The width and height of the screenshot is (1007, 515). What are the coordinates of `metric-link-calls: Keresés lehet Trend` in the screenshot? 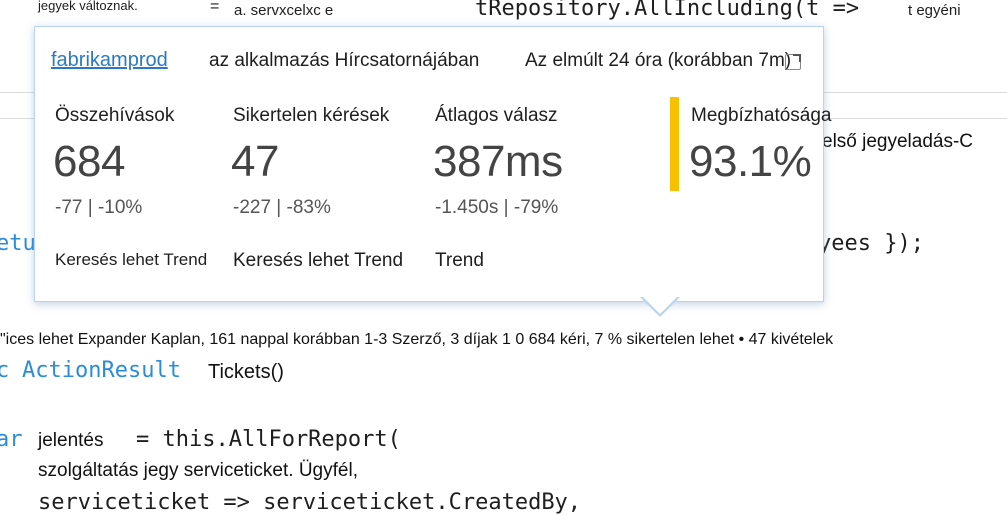 It's located at (131, 260).